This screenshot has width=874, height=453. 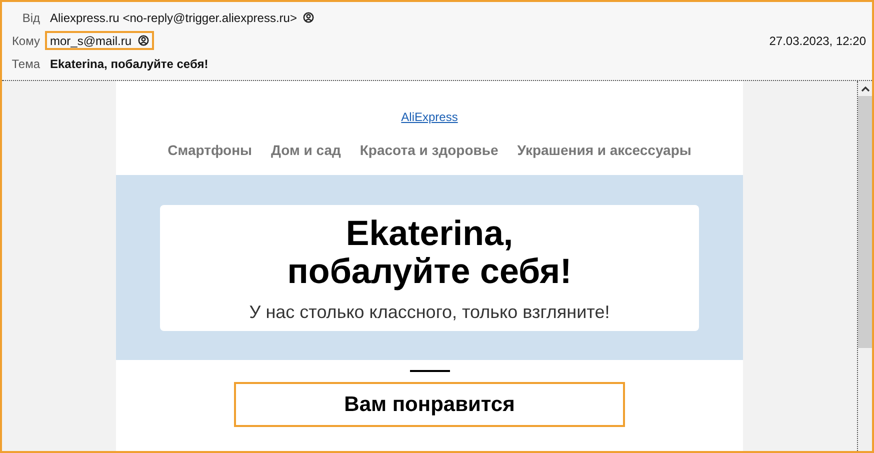 What do you see at coordinates (429, 117) in the screenshot?
I see `logo-link: AliExpress` at bounding box center [429, 117].